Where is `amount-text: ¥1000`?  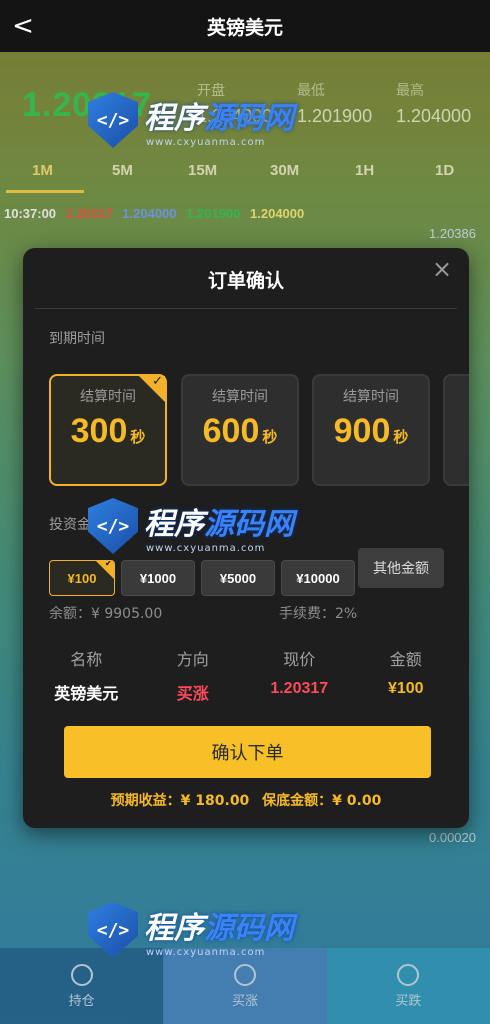
amount-text: ¥1000 is located at coordinates (158, 578).